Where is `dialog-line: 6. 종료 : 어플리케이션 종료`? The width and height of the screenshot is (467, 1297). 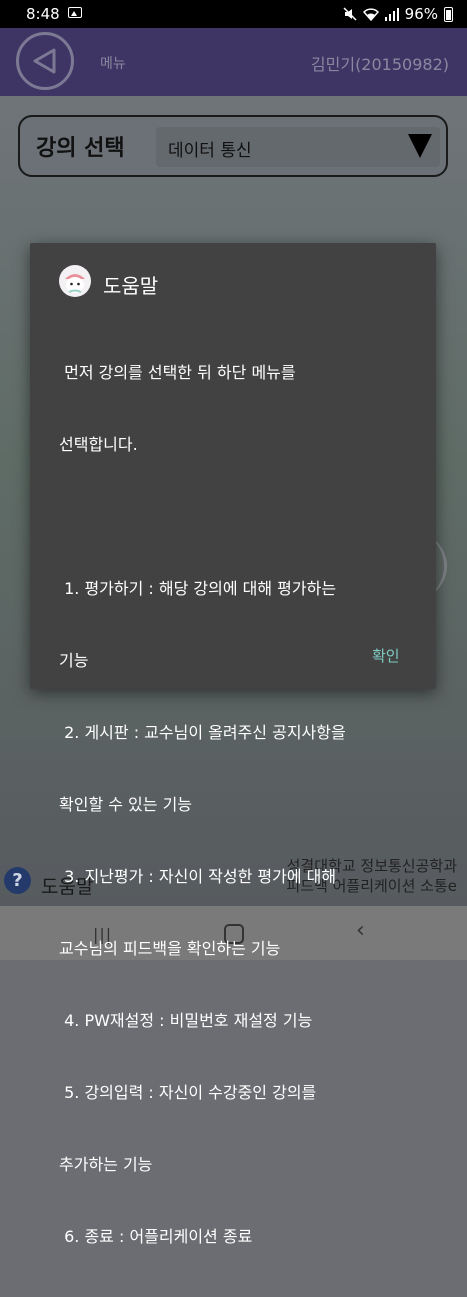
dialog-line: 6. 종료 : 어플리케이션 종료 is located at coordinates (156, 1236).